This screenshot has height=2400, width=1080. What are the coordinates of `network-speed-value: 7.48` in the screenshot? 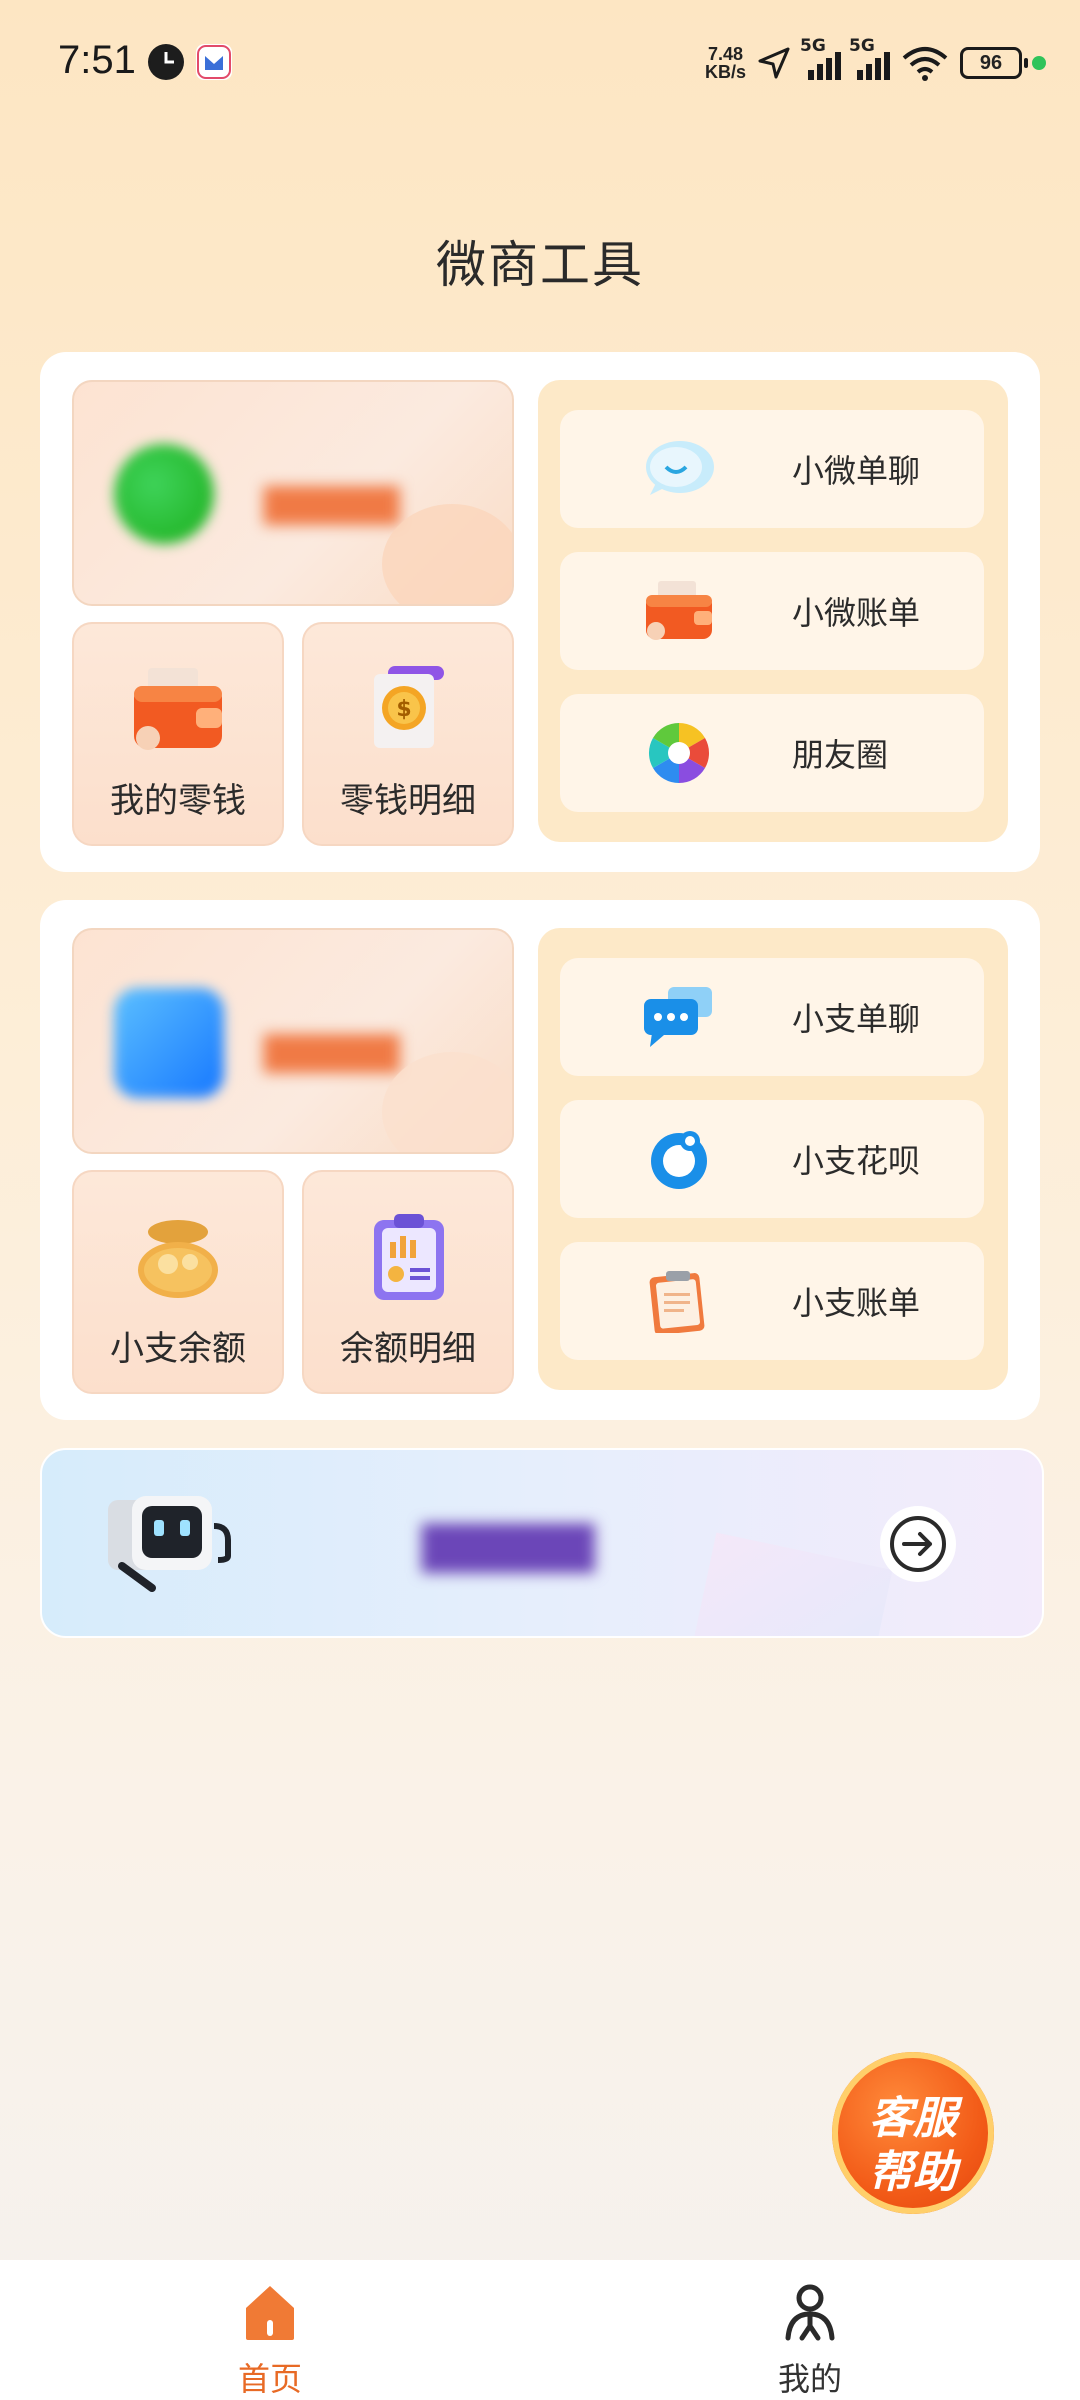 It's located at (725, 54).